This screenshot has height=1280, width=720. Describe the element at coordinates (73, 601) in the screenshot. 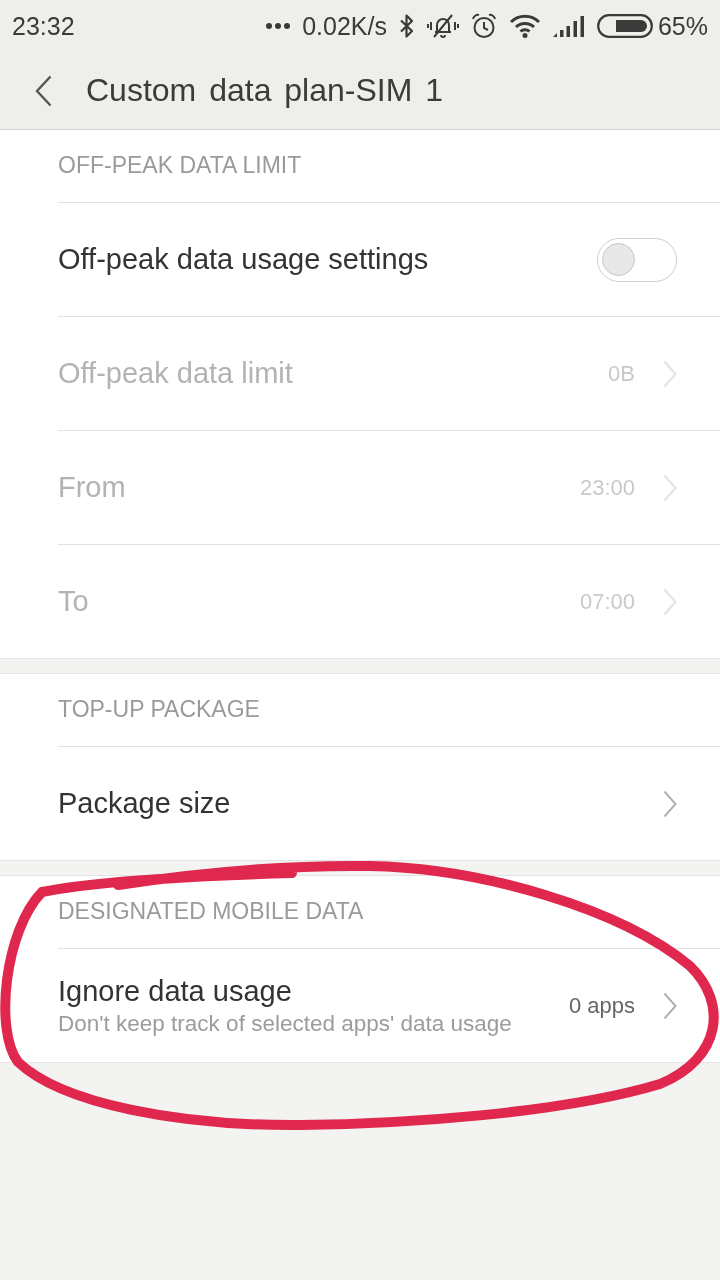

I see `setting-label: To` at that location.